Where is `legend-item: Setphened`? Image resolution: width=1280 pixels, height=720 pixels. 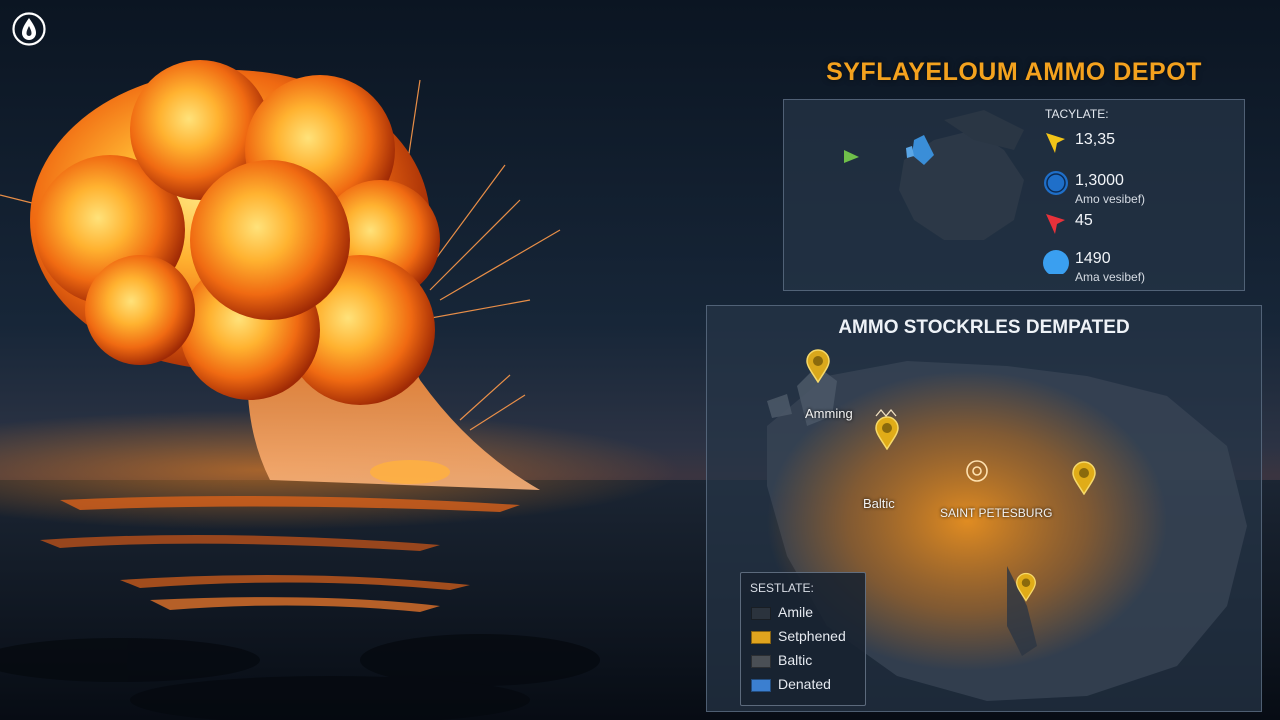
legend-item: Setphened is located at coordinates (806, 637).